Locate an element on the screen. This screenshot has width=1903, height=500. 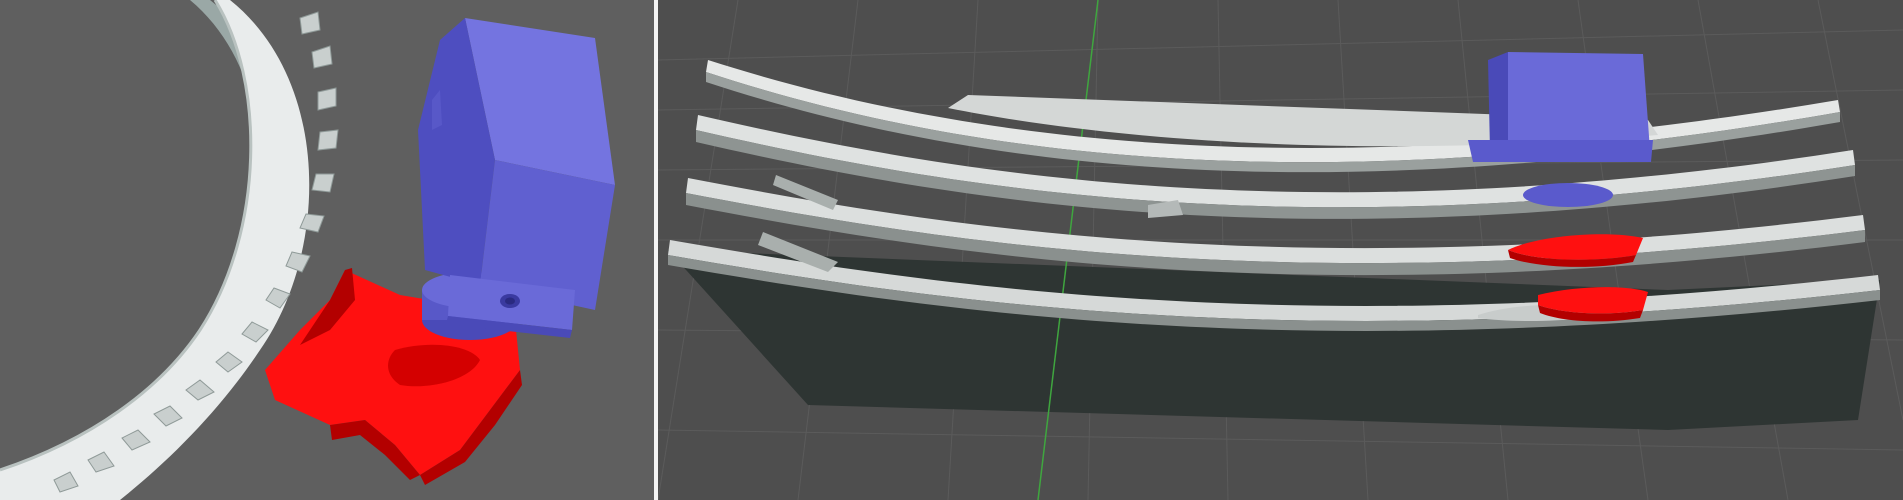
servo-horn-side is located at coordinates (1568, 195).